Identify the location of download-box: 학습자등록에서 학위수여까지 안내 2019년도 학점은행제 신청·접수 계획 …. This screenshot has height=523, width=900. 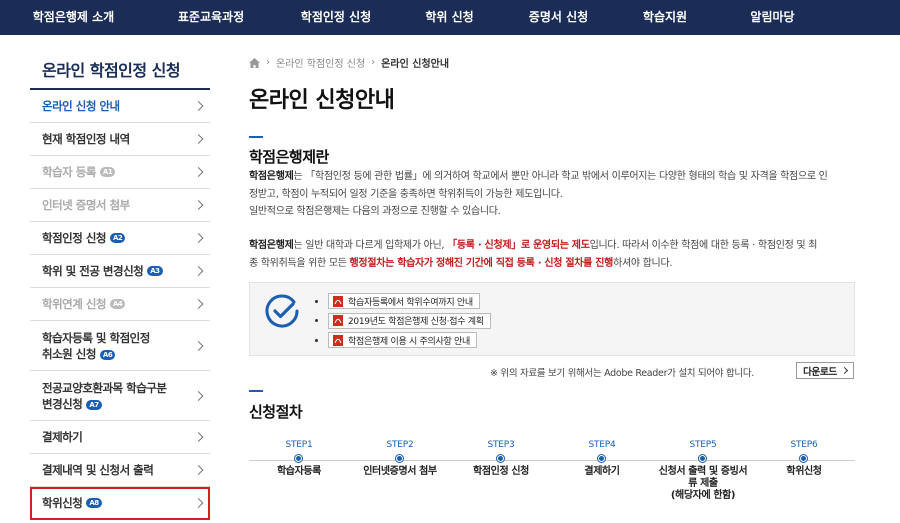
(552, 319).